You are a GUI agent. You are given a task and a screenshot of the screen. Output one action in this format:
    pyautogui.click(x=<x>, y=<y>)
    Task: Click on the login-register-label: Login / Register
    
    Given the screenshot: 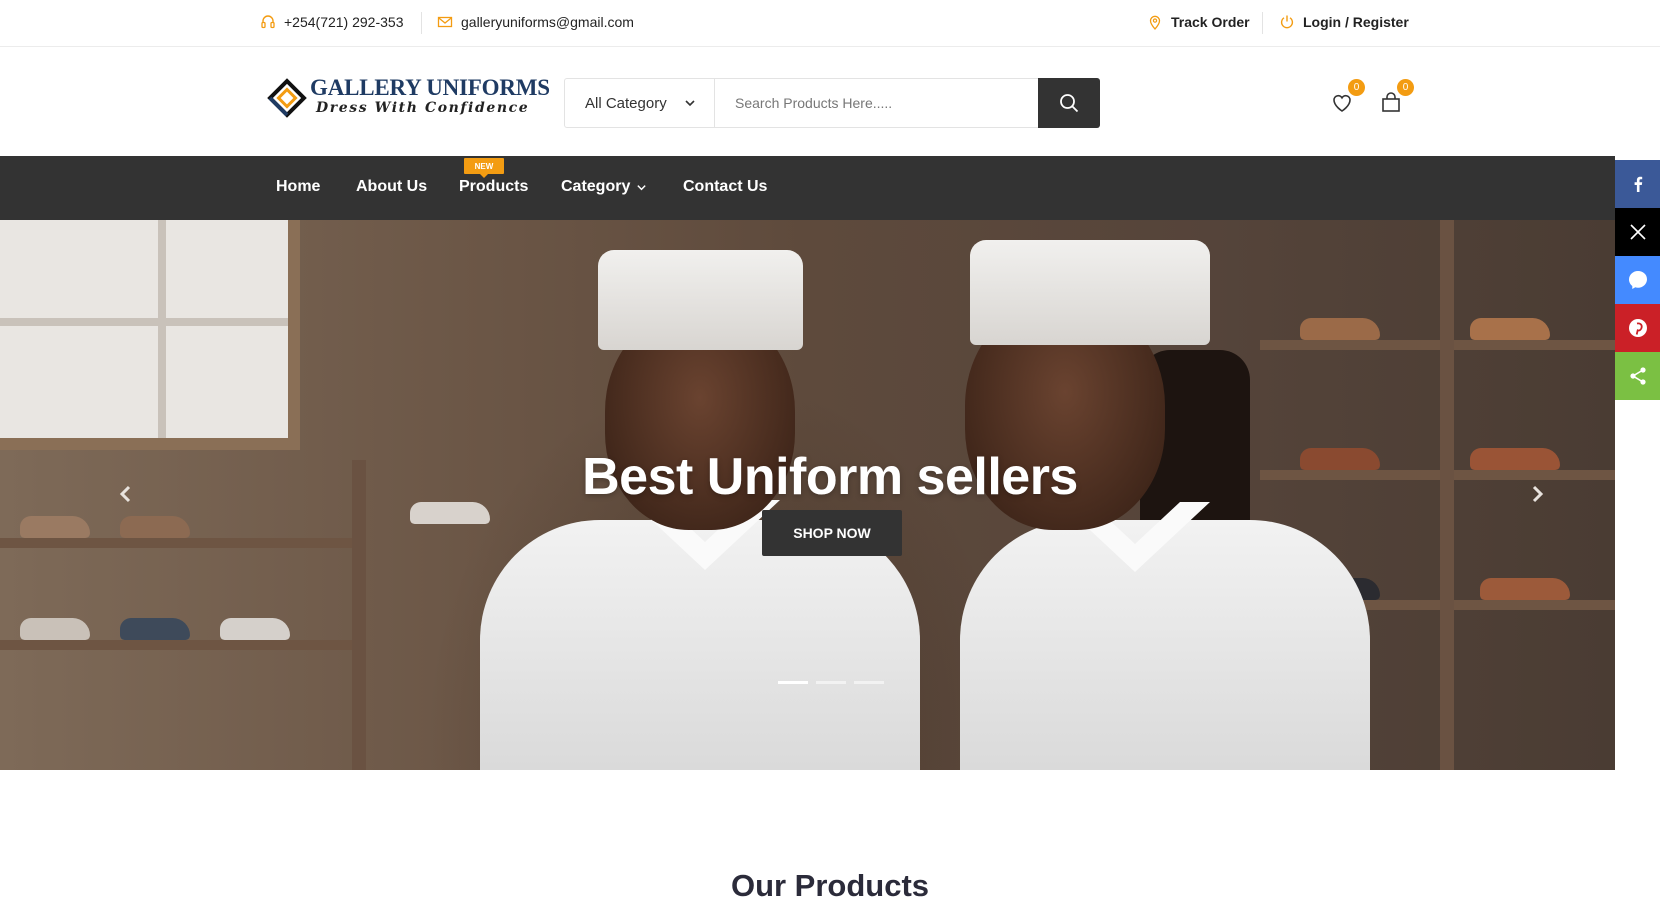 What is the action you would take?
    pyautogui.click(x=1356, y=22)
    